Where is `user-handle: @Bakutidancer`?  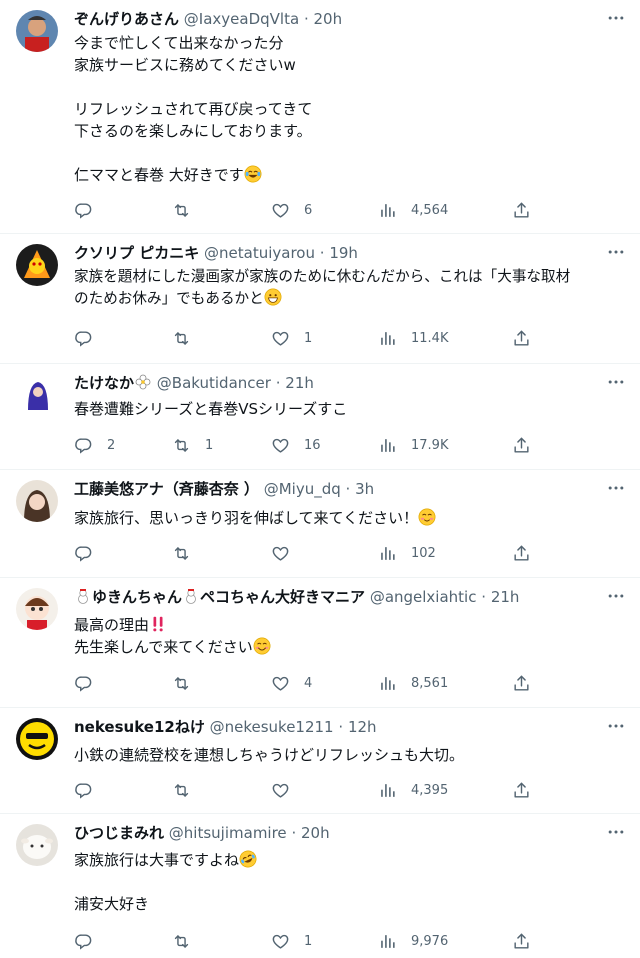 user-handle: @Bakutidancer is located at coordinates (214, 383).